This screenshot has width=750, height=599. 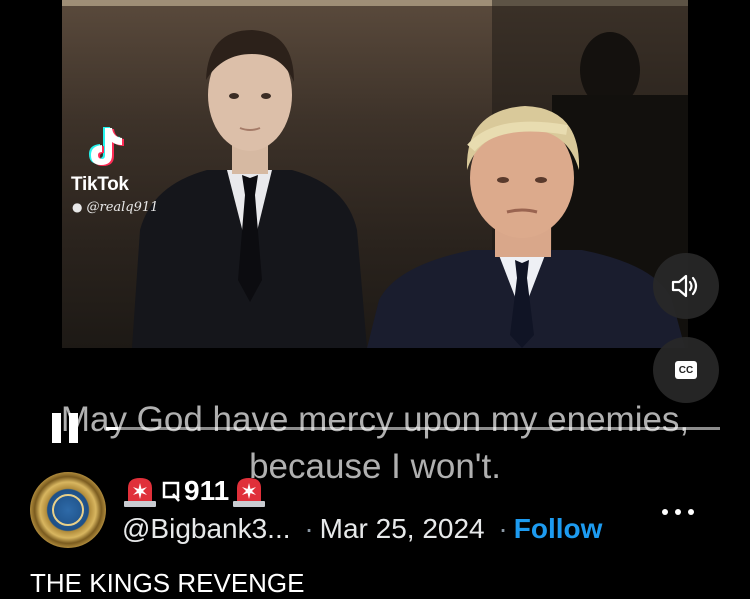 I want to click on follow-button: Follow, so click(x=558, y=528).